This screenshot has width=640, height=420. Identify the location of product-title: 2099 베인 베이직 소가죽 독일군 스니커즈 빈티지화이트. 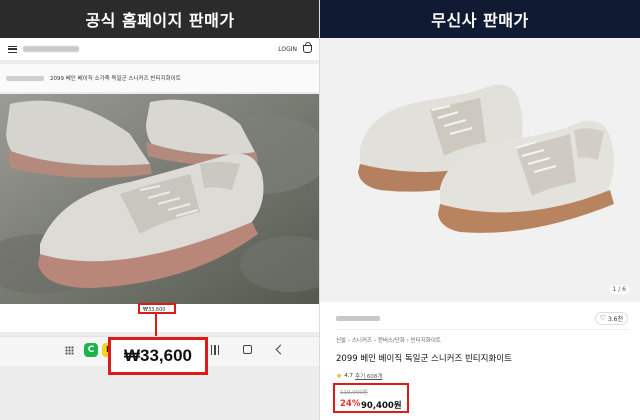
(115, 79).